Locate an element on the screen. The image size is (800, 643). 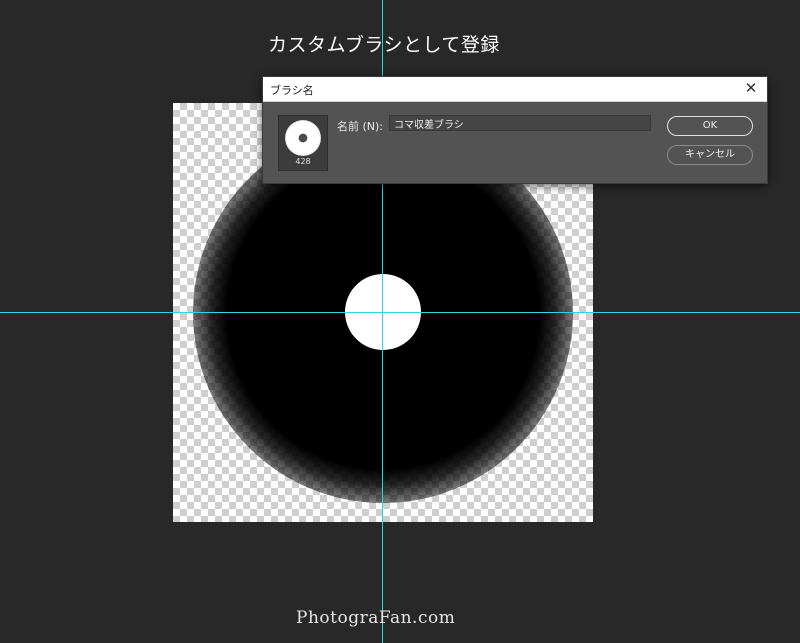
step-heading: カスタムブラシとして登録 is located at coordinates (384, 45).